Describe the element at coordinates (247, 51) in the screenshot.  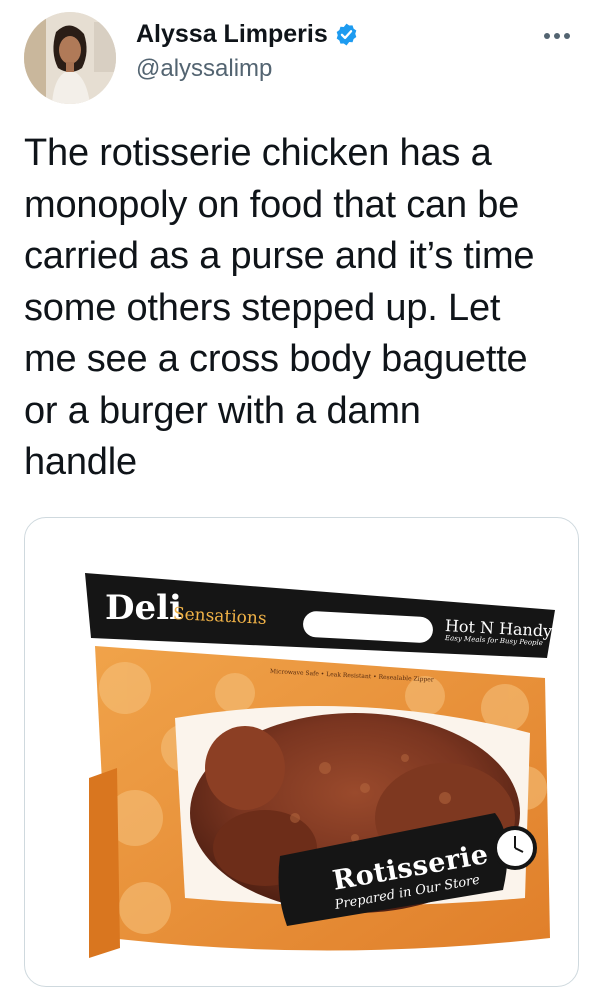
I see `author-info: Alyssa Limperis @alyssalimp` at that location.